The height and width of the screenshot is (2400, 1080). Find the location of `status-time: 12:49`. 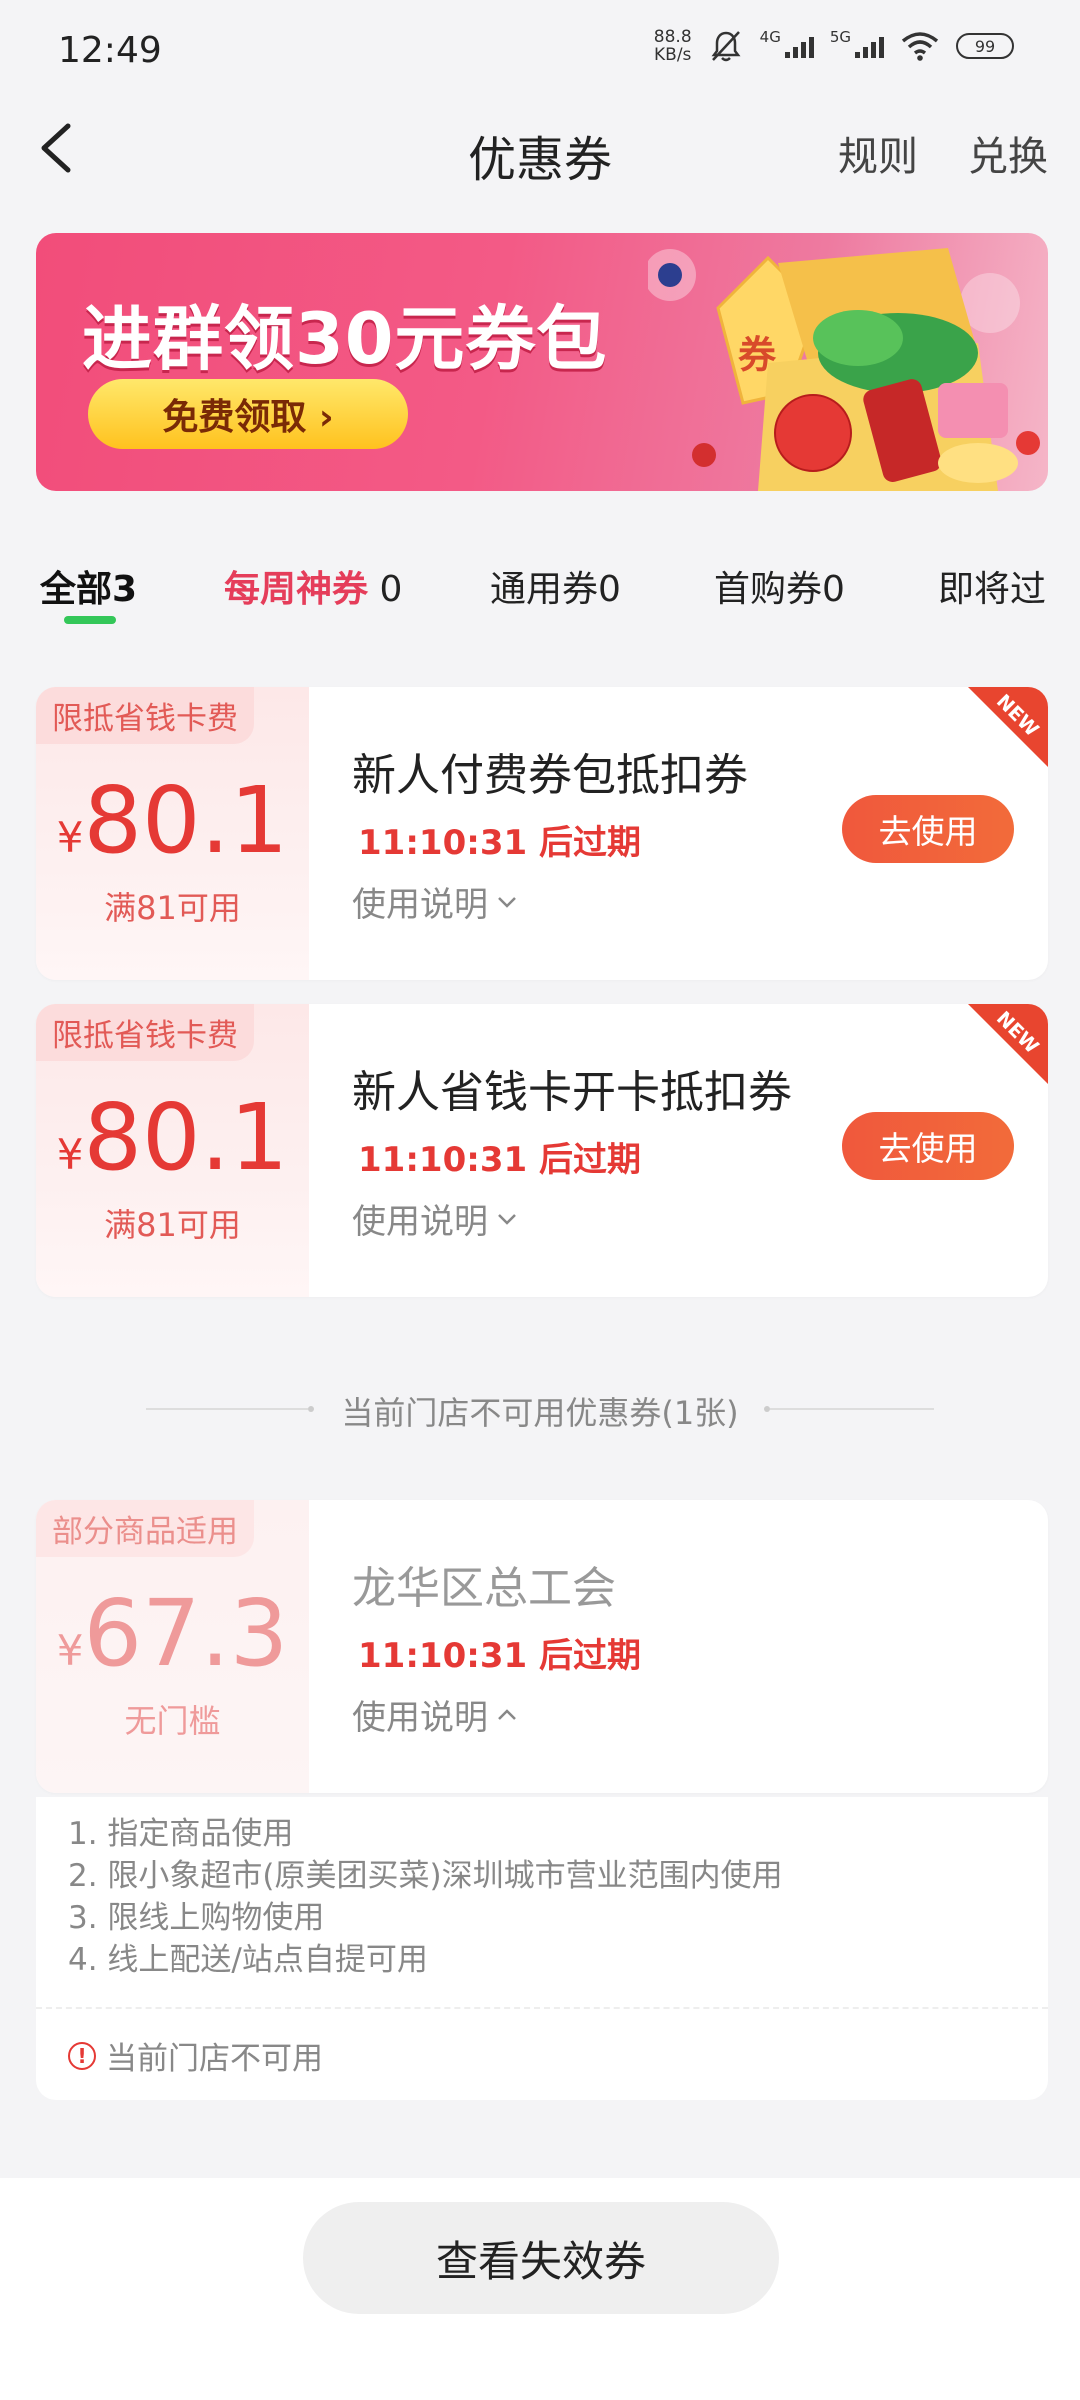

status-time: 12:49 is located at coordinates (110, 50).